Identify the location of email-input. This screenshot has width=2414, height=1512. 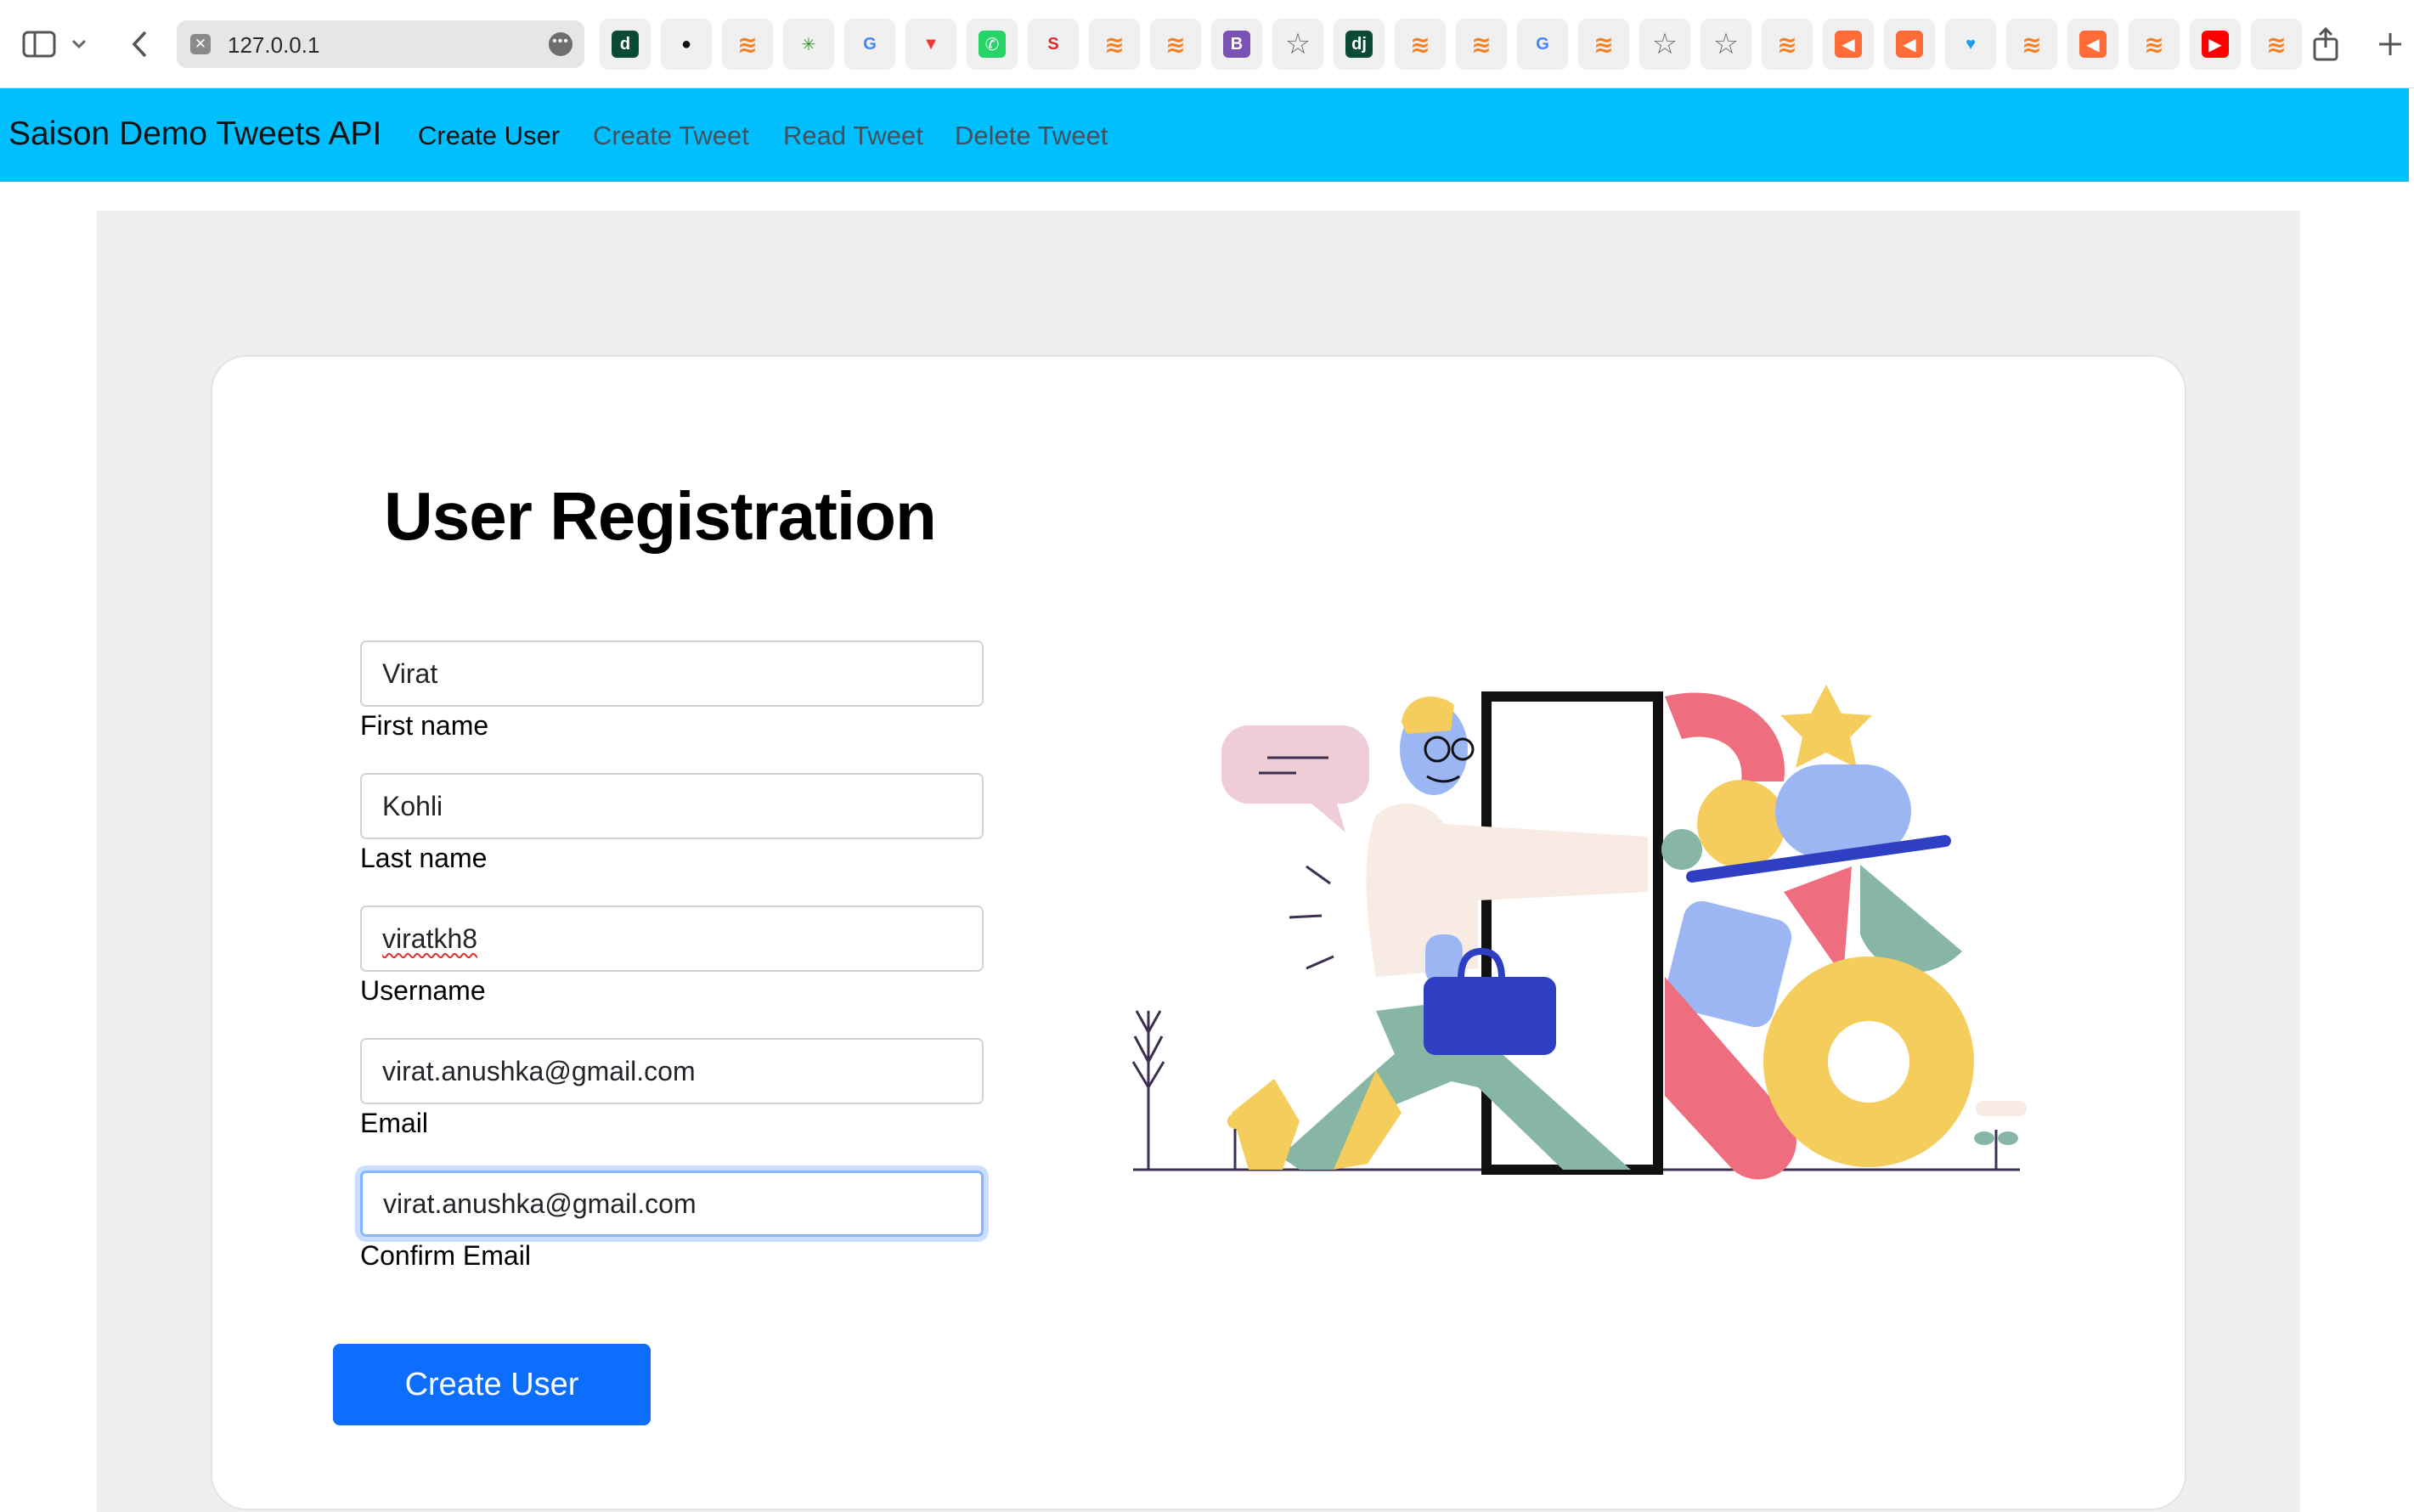
(672, 1071).